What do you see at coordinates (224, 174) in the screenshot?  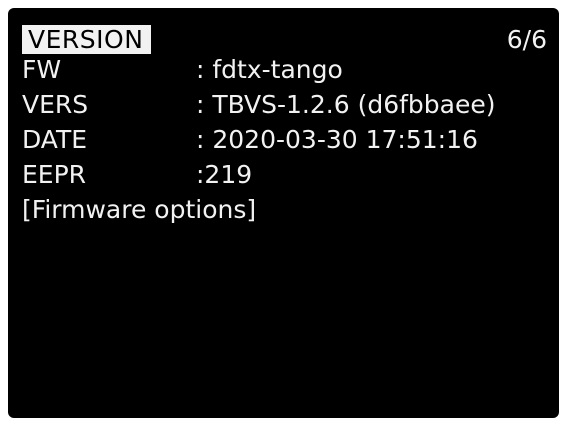 I see `eepr-value: :219` at bounding box center [224, 174].